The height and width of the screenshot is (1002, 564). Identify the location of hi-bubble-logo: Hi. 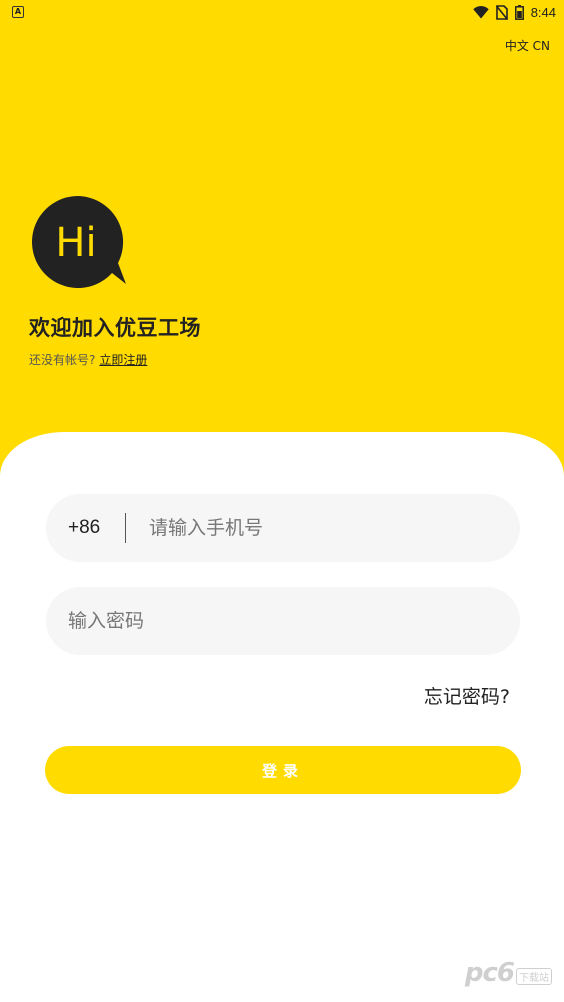
(79, 242).